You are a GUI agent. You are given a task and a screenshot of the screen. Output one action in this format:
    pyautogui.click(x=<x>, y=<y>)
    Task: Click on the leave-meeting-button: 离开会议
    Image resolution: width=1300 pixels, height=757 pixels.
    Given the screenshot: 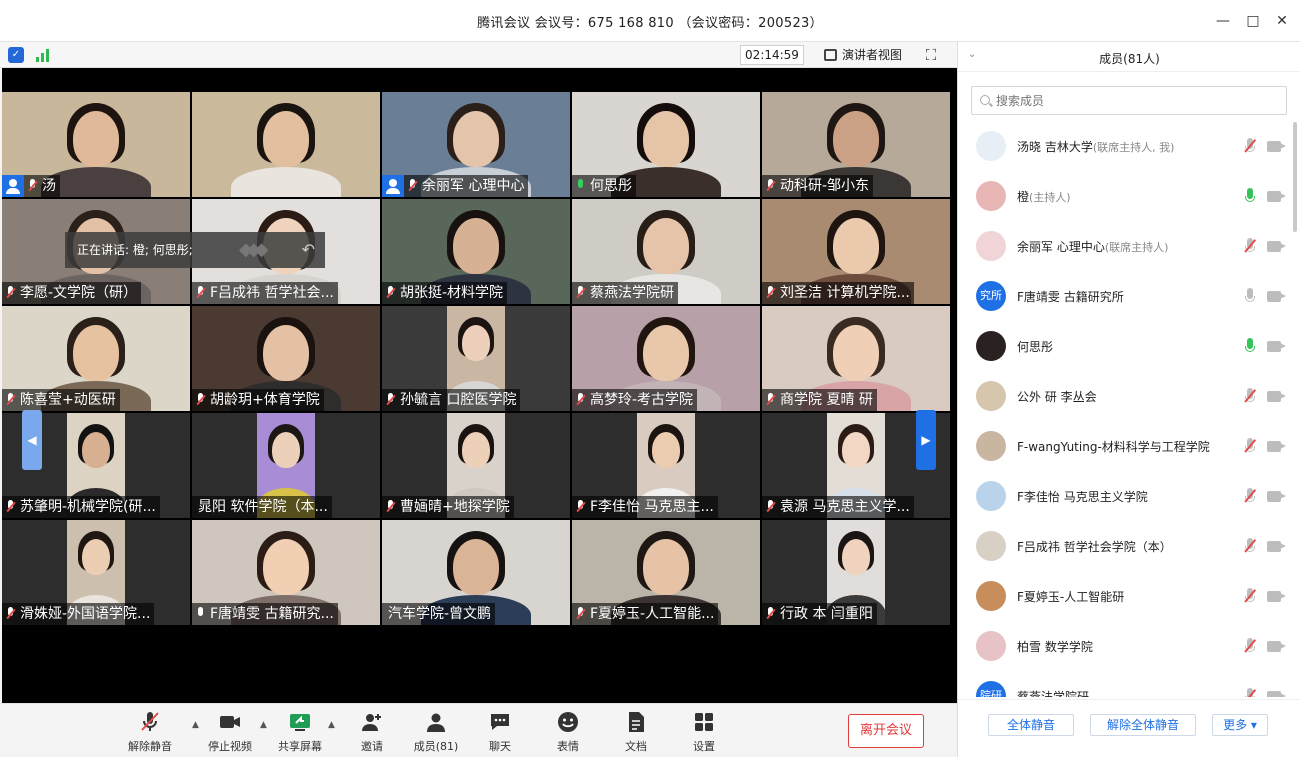 What is the action you would take?
    pyautogui.click(x=886, y=731)
    